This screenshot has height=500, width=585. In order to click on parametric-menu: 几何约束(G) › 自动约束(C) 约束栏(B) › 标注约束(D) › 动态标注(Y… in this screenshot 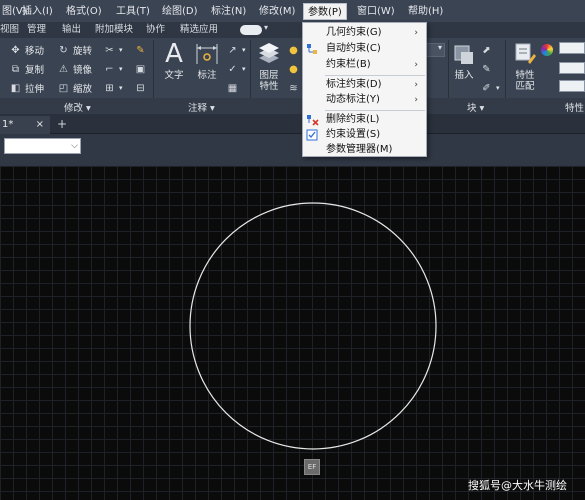, I will do `click(364, 89)`.